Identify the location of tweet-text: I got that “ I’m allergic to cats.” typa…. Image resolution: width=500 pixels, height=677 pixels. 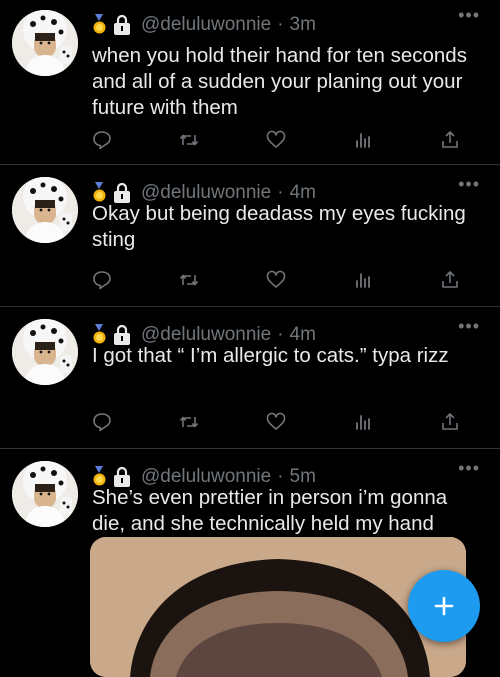
(270, 355).